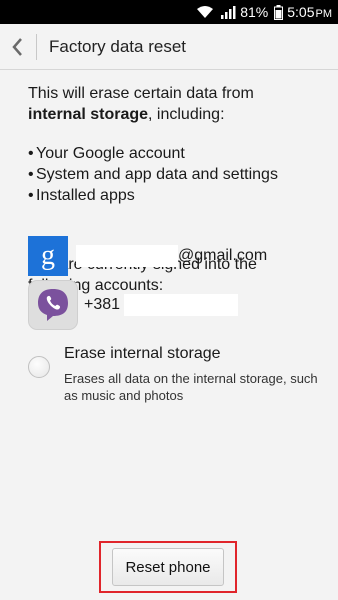  I want to click on page-title: Factory data reset, so click(118, 46).